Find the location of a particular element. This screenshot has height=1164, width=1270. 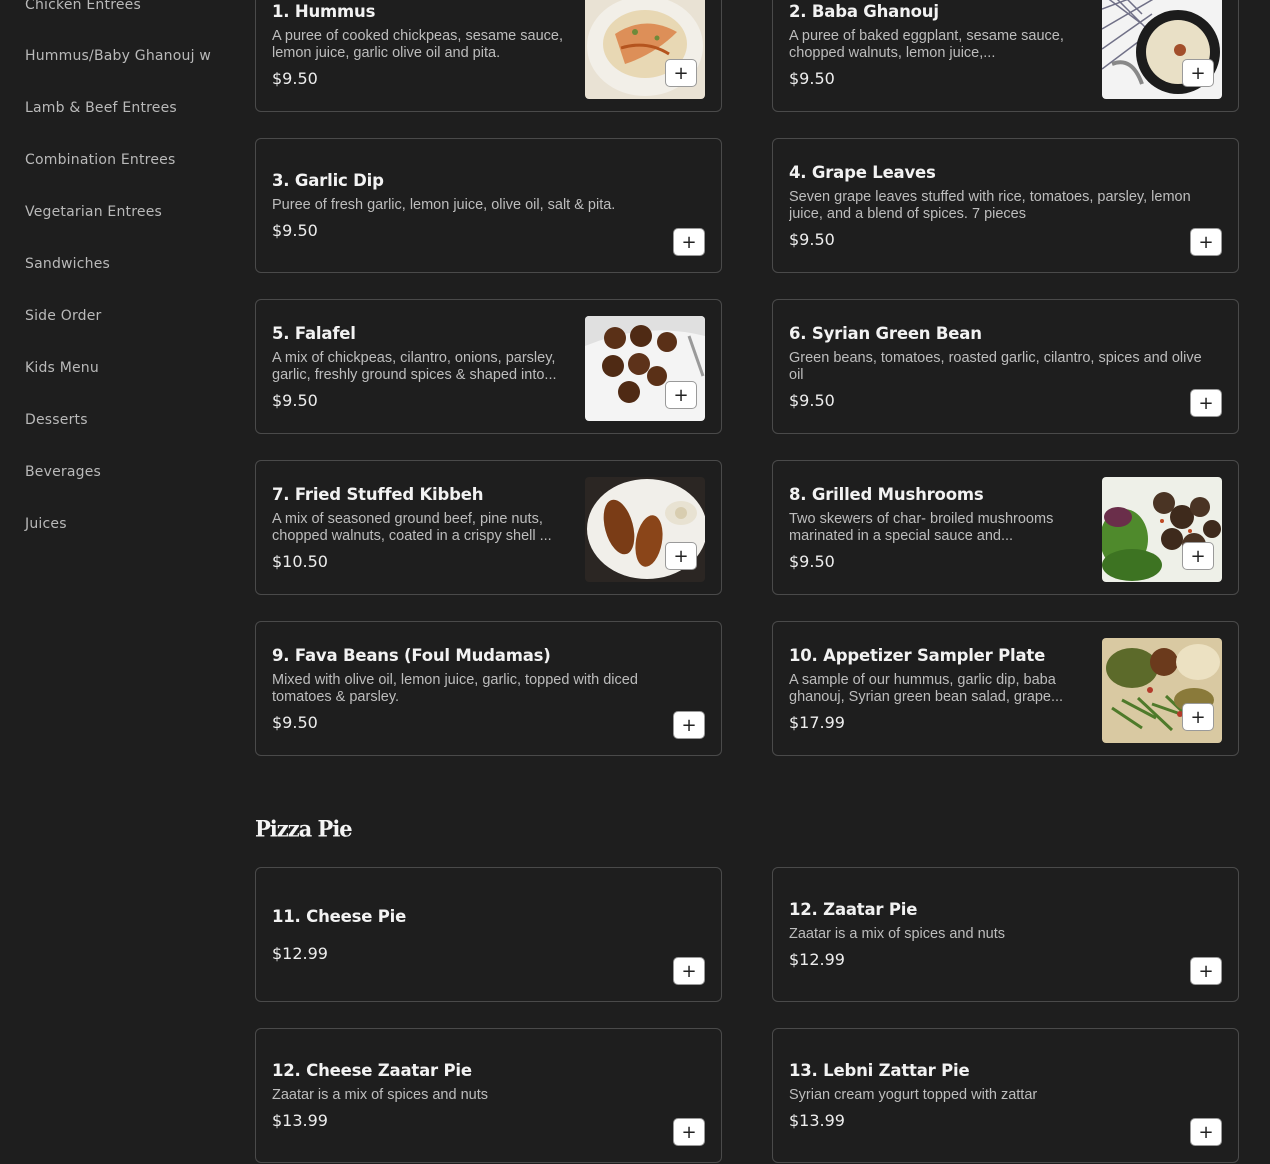

menu-item-name: 6. Syrian Green Bean is located at coordinates (885, 333).